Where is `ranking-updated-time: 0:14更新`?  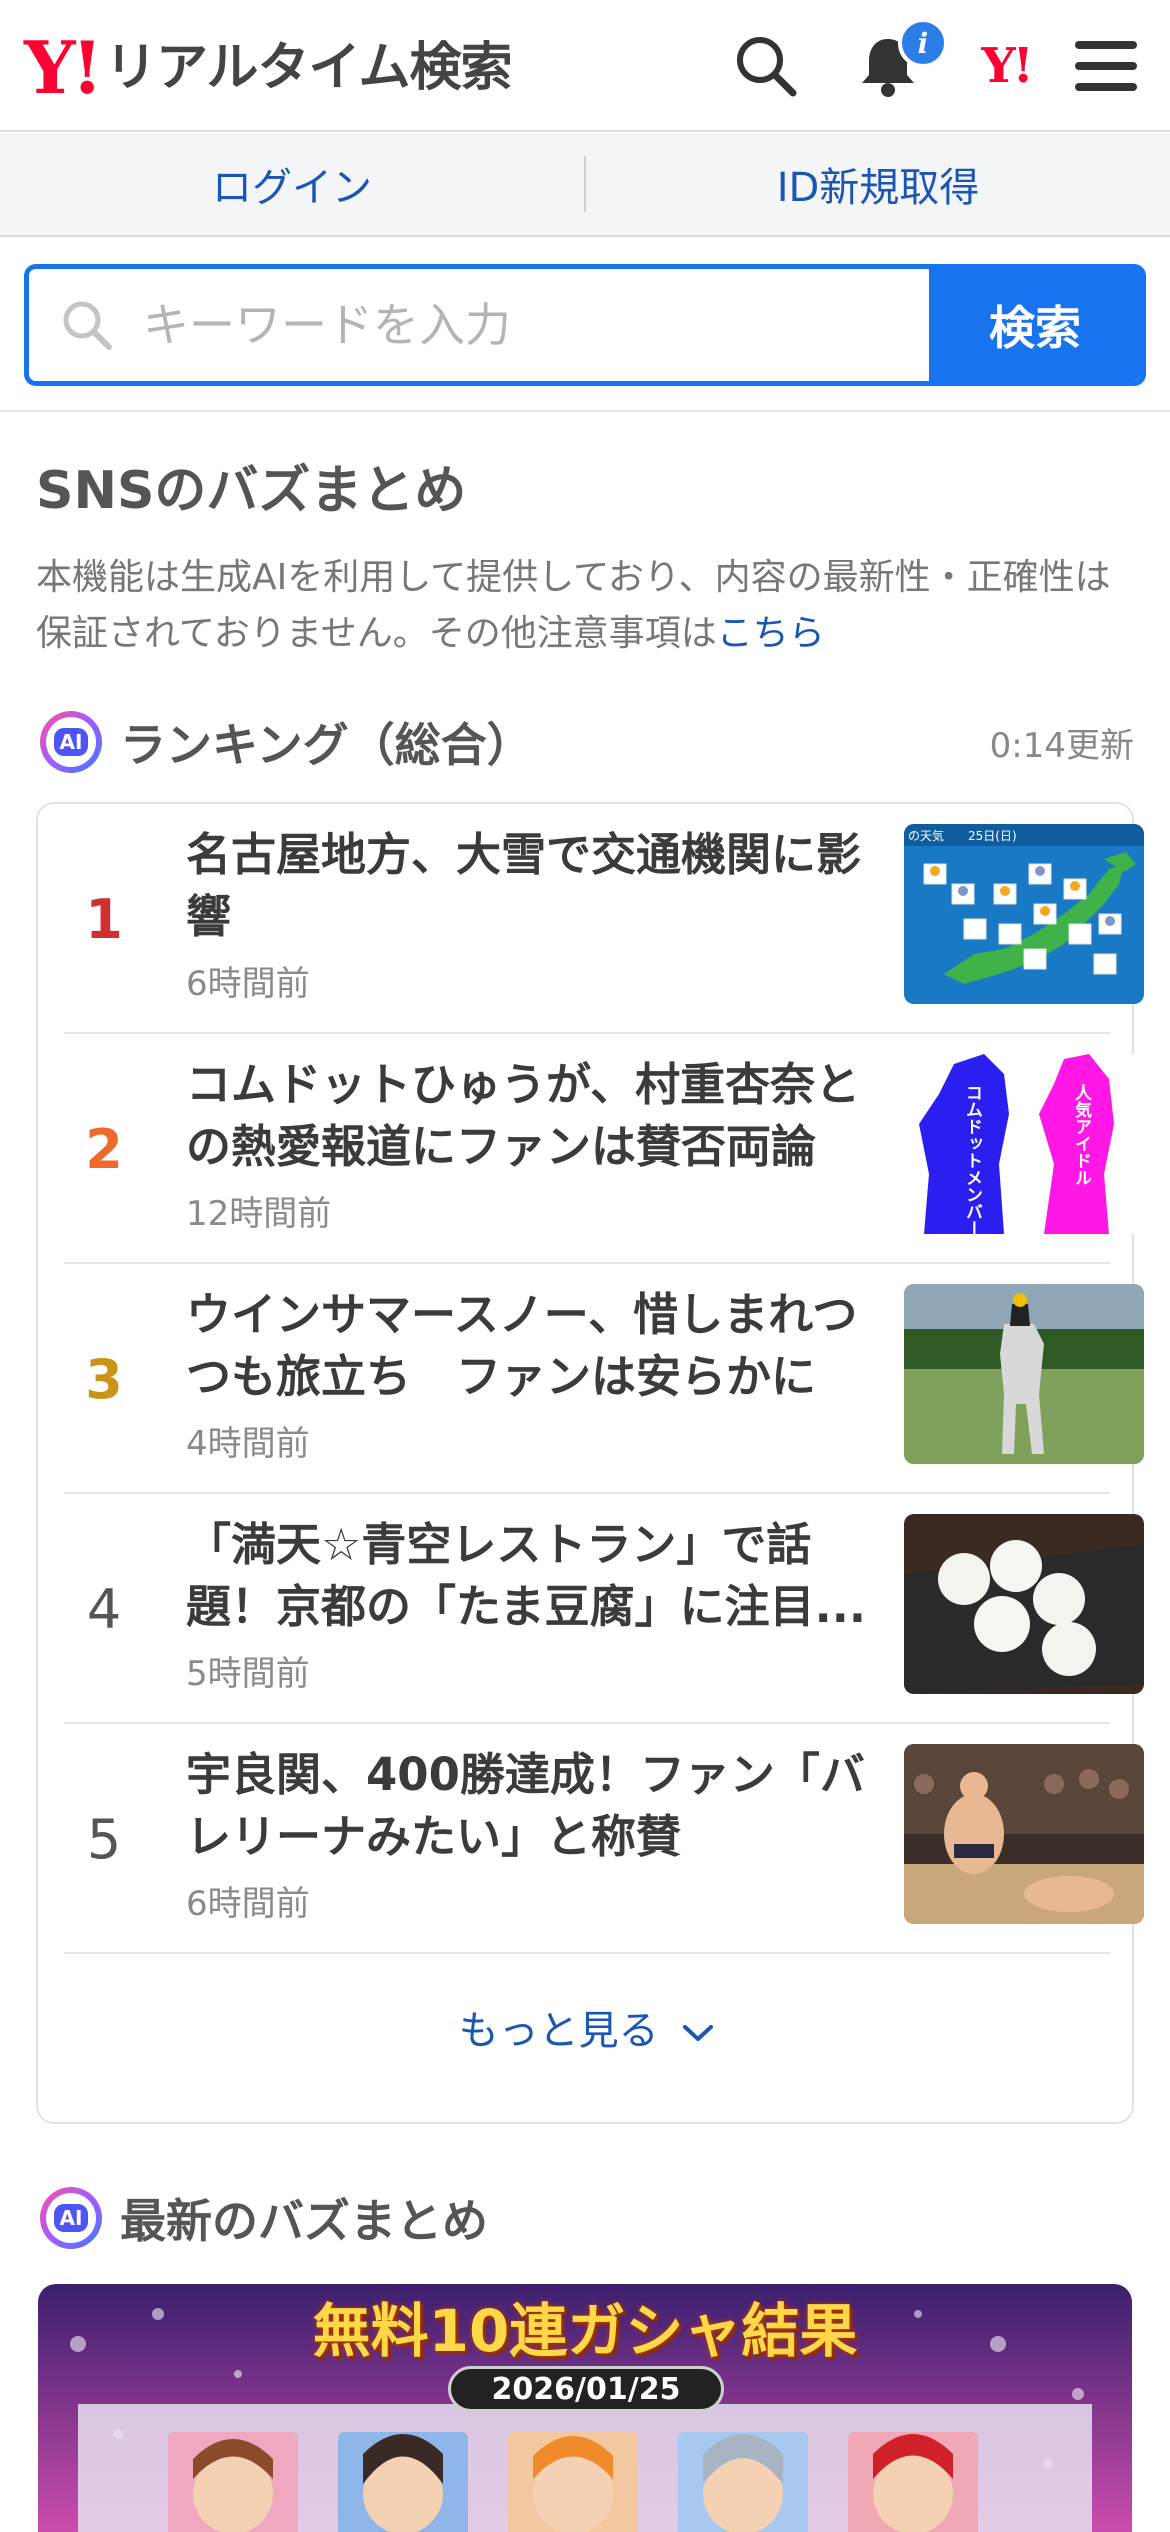
ranking-updated-time: 0:14更新 is located at coordinates (1061, 745).